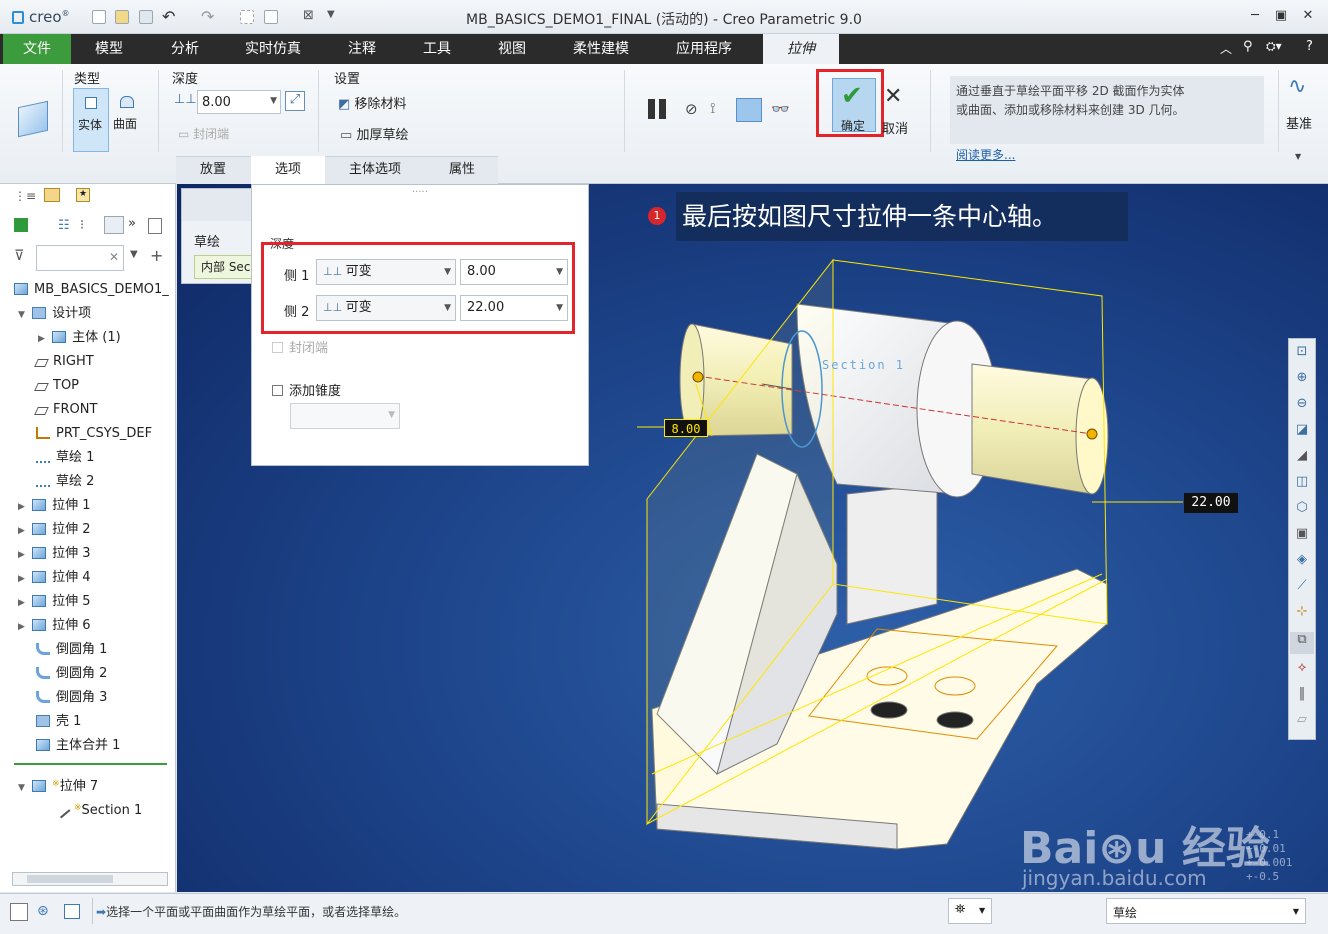  Describe the element at coordinates (109, 49) in the screenshot. I see `tab-model: 模型` at that location.